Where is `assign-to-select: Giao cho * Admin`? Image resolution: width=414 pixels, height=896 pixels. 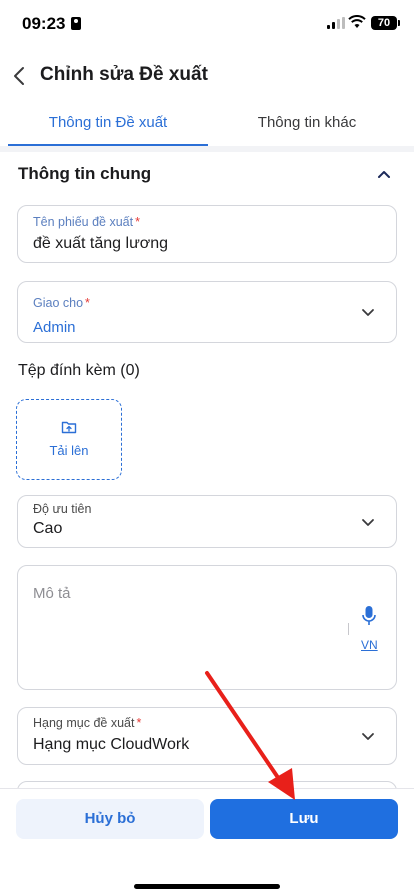 assign-to-select: Giao cho * Admin is located at coordinates (207, 312).